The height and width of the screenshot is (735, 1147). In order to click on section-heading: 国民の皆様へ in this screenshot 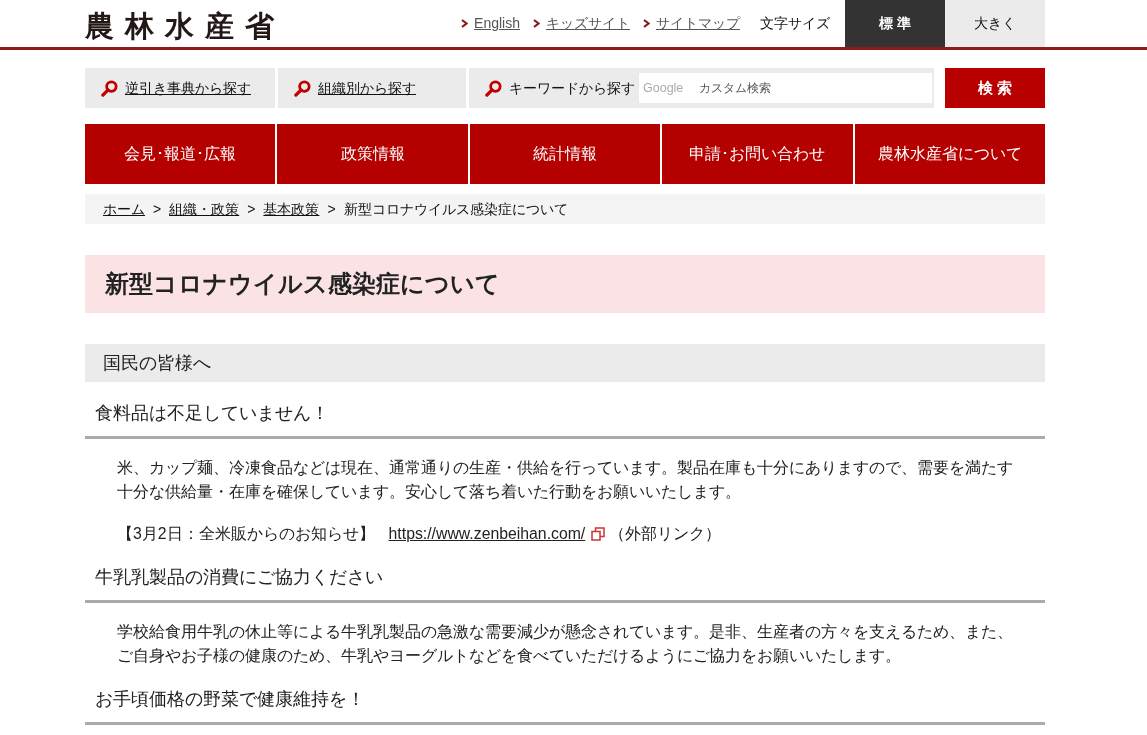, I will do `click(565, 363)`.